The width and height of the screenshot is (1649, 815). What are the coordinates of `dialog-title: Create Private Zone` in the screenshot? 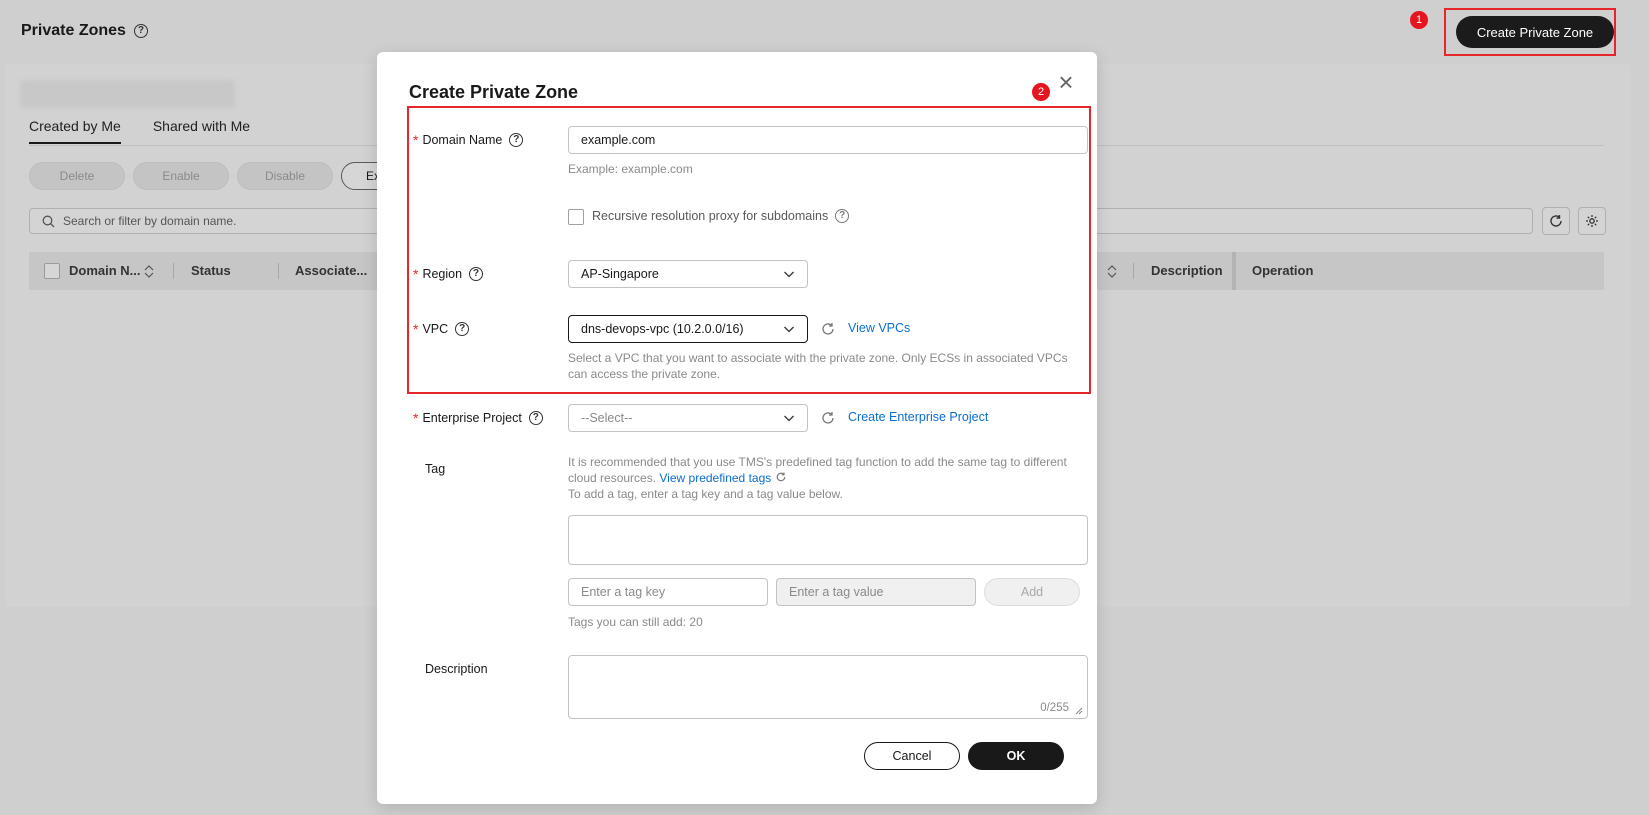 It's located at (494, 92).